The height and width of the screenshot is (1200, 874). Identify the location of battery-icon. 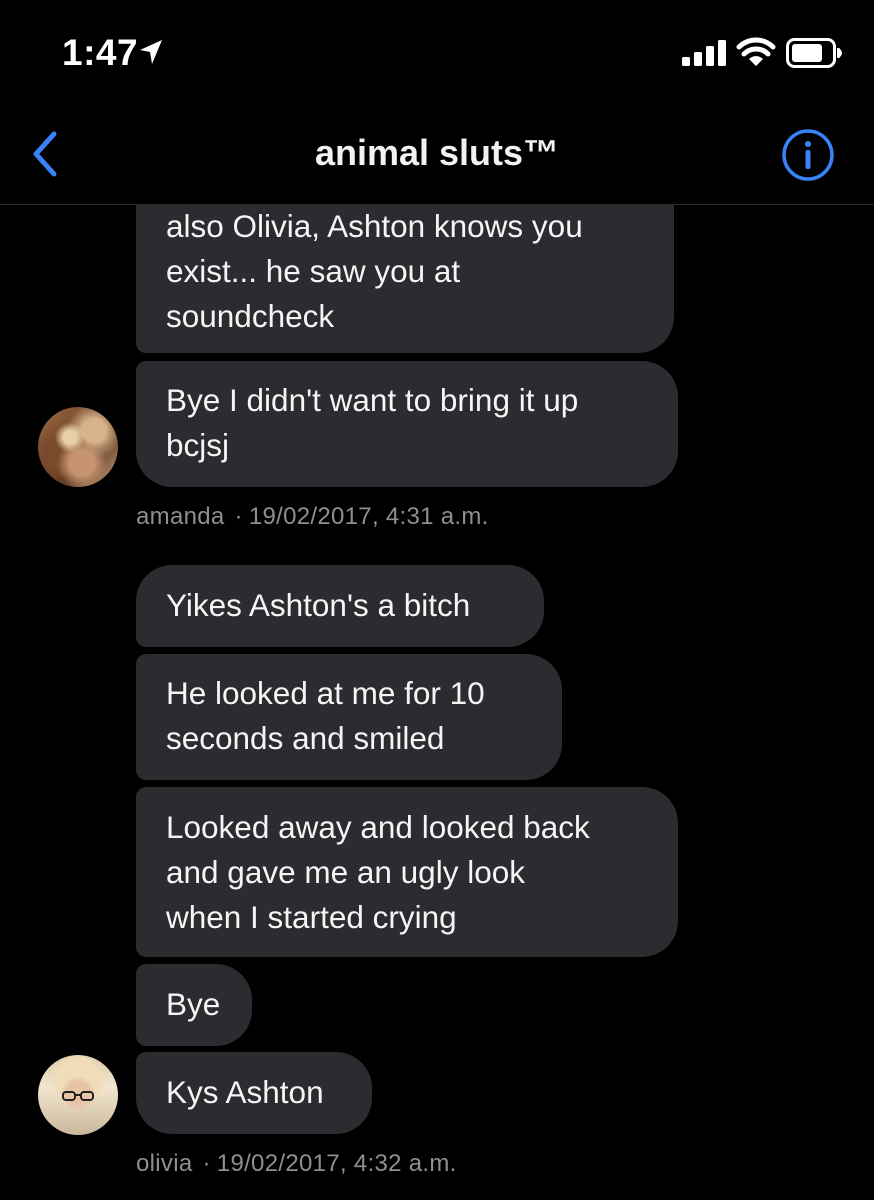
(814, 53).